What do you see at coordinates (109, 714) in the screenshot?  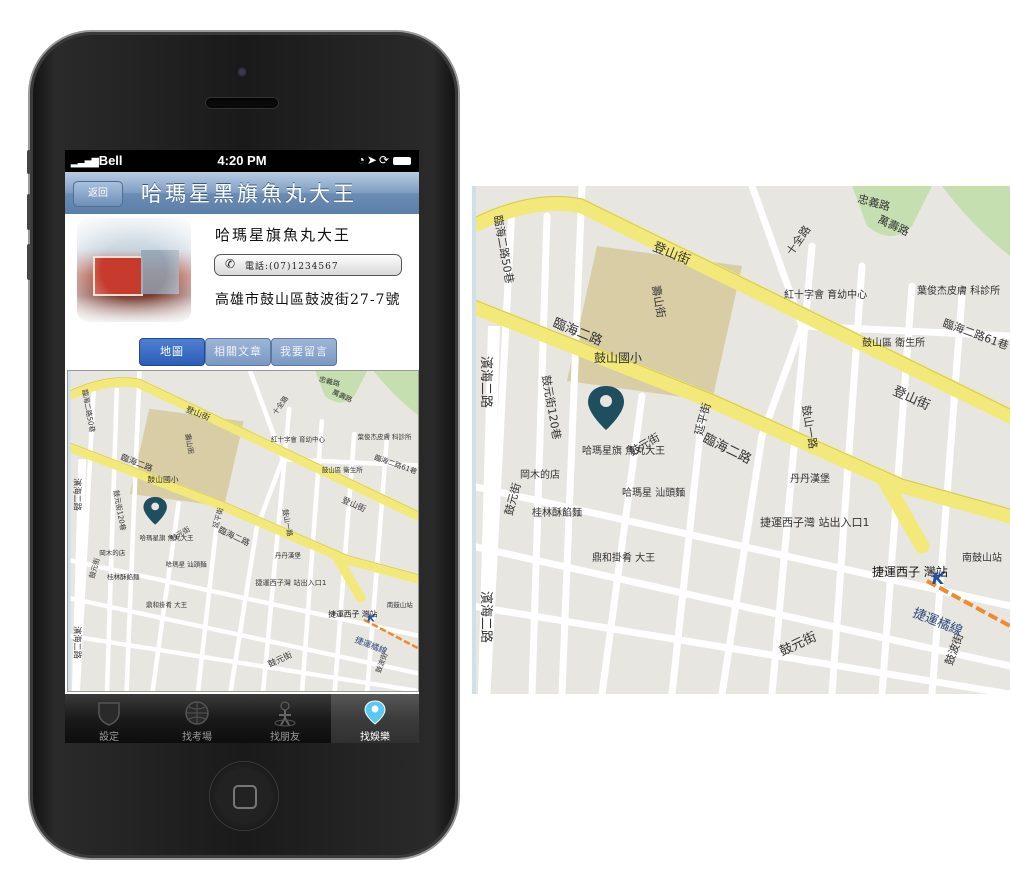 I see `shield-icon` at bounding box center [109, 714].